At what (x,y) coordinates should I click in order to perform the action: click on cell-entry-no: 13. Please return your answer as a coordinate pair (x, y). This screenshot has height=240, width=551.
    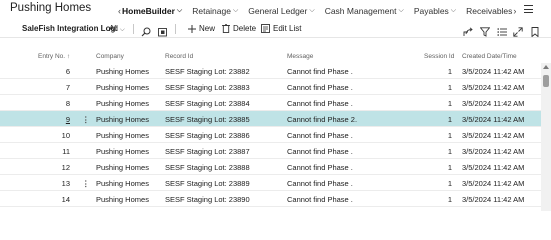
    Looking at the image, I should click on (55, 183).